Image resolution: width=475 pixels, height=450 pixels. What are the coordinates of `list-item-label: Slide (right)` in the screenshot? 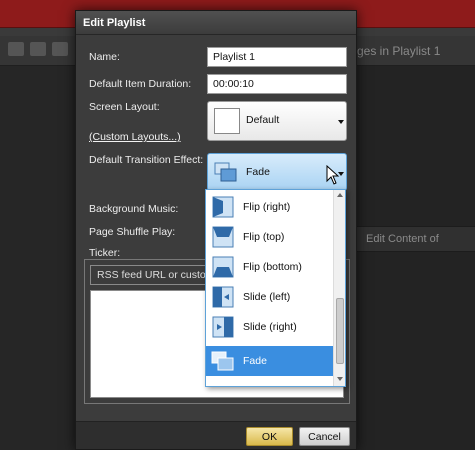 It's located at (270, 327).